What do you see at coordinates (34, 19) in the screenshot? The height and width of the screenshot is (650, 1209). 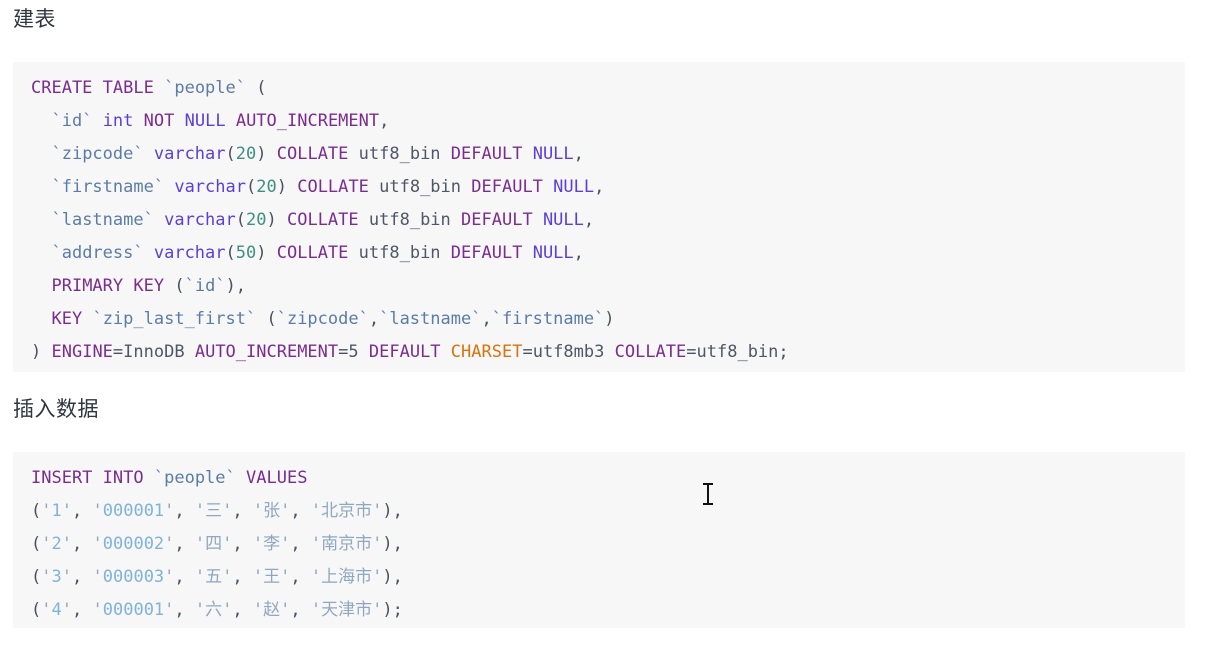 I see `page-title-create-table: 建表` at bounding box center [34, 19].